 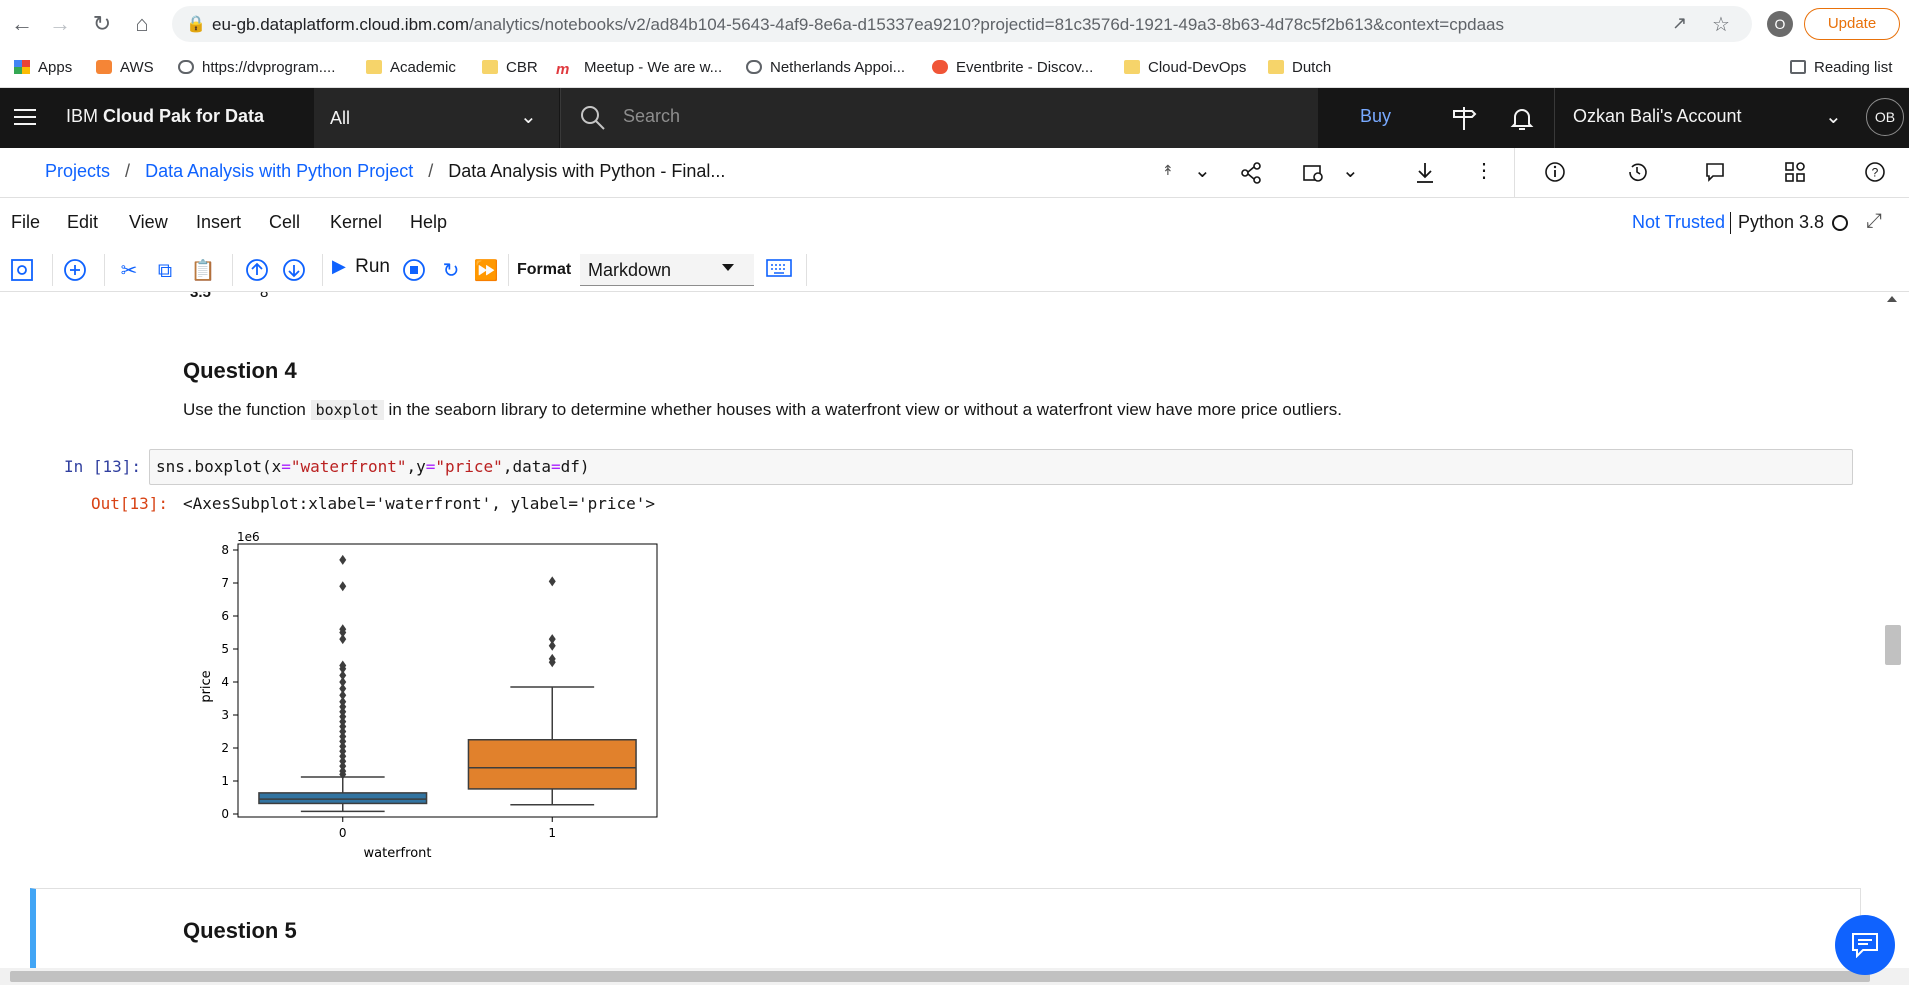 What do you see at coordinates (1484, 170) in the screenshot?
I see `overflow-menu-icon: ⋮` at bounding box center [1484, 170].